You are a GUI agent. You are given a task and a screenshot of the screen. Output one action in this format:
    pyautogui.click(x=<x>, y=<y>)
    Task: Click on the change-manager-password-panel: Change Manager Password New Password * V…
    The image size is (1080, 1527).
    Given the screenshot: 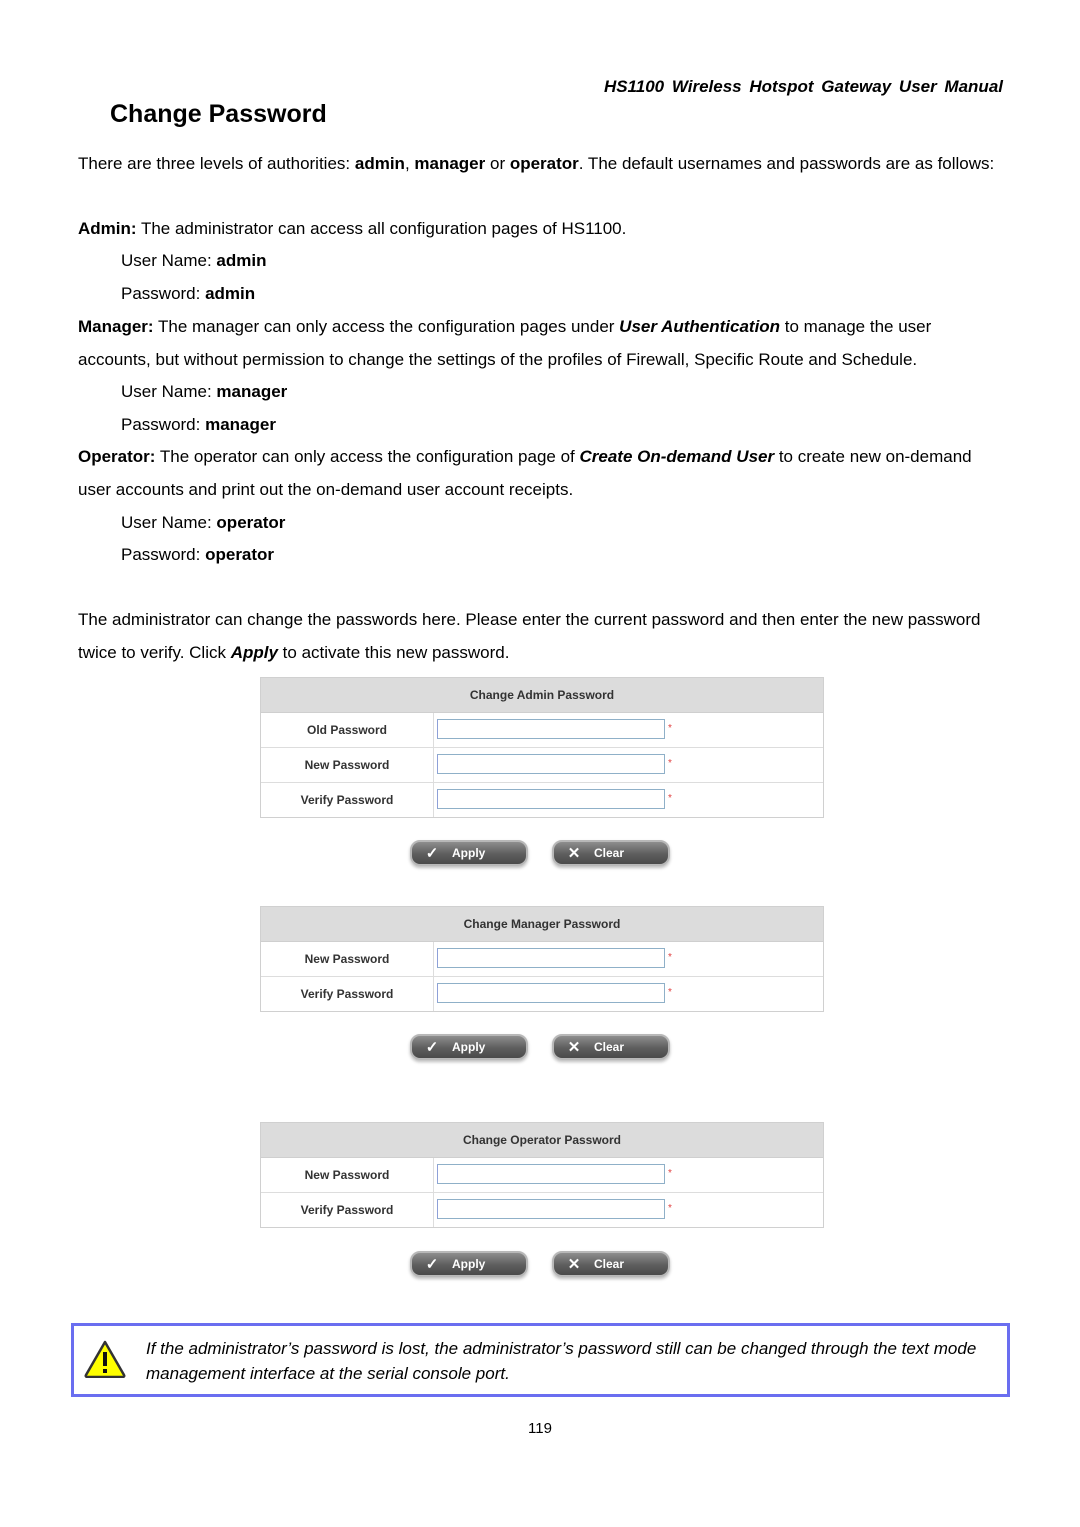 What is the action you would take?
    pyautogui.click(x=542, y=959)
    